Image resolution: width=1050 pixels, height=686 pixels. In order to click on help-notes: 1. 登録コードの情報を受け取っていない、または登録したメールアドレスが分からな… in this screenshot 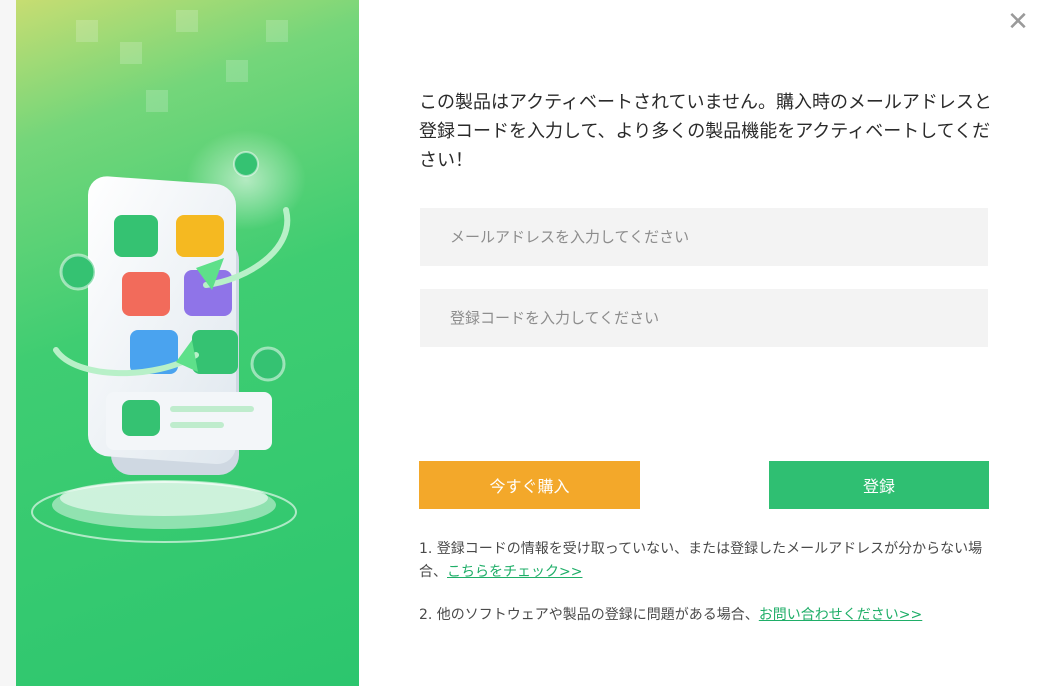, I will do `click(711, 582)`.